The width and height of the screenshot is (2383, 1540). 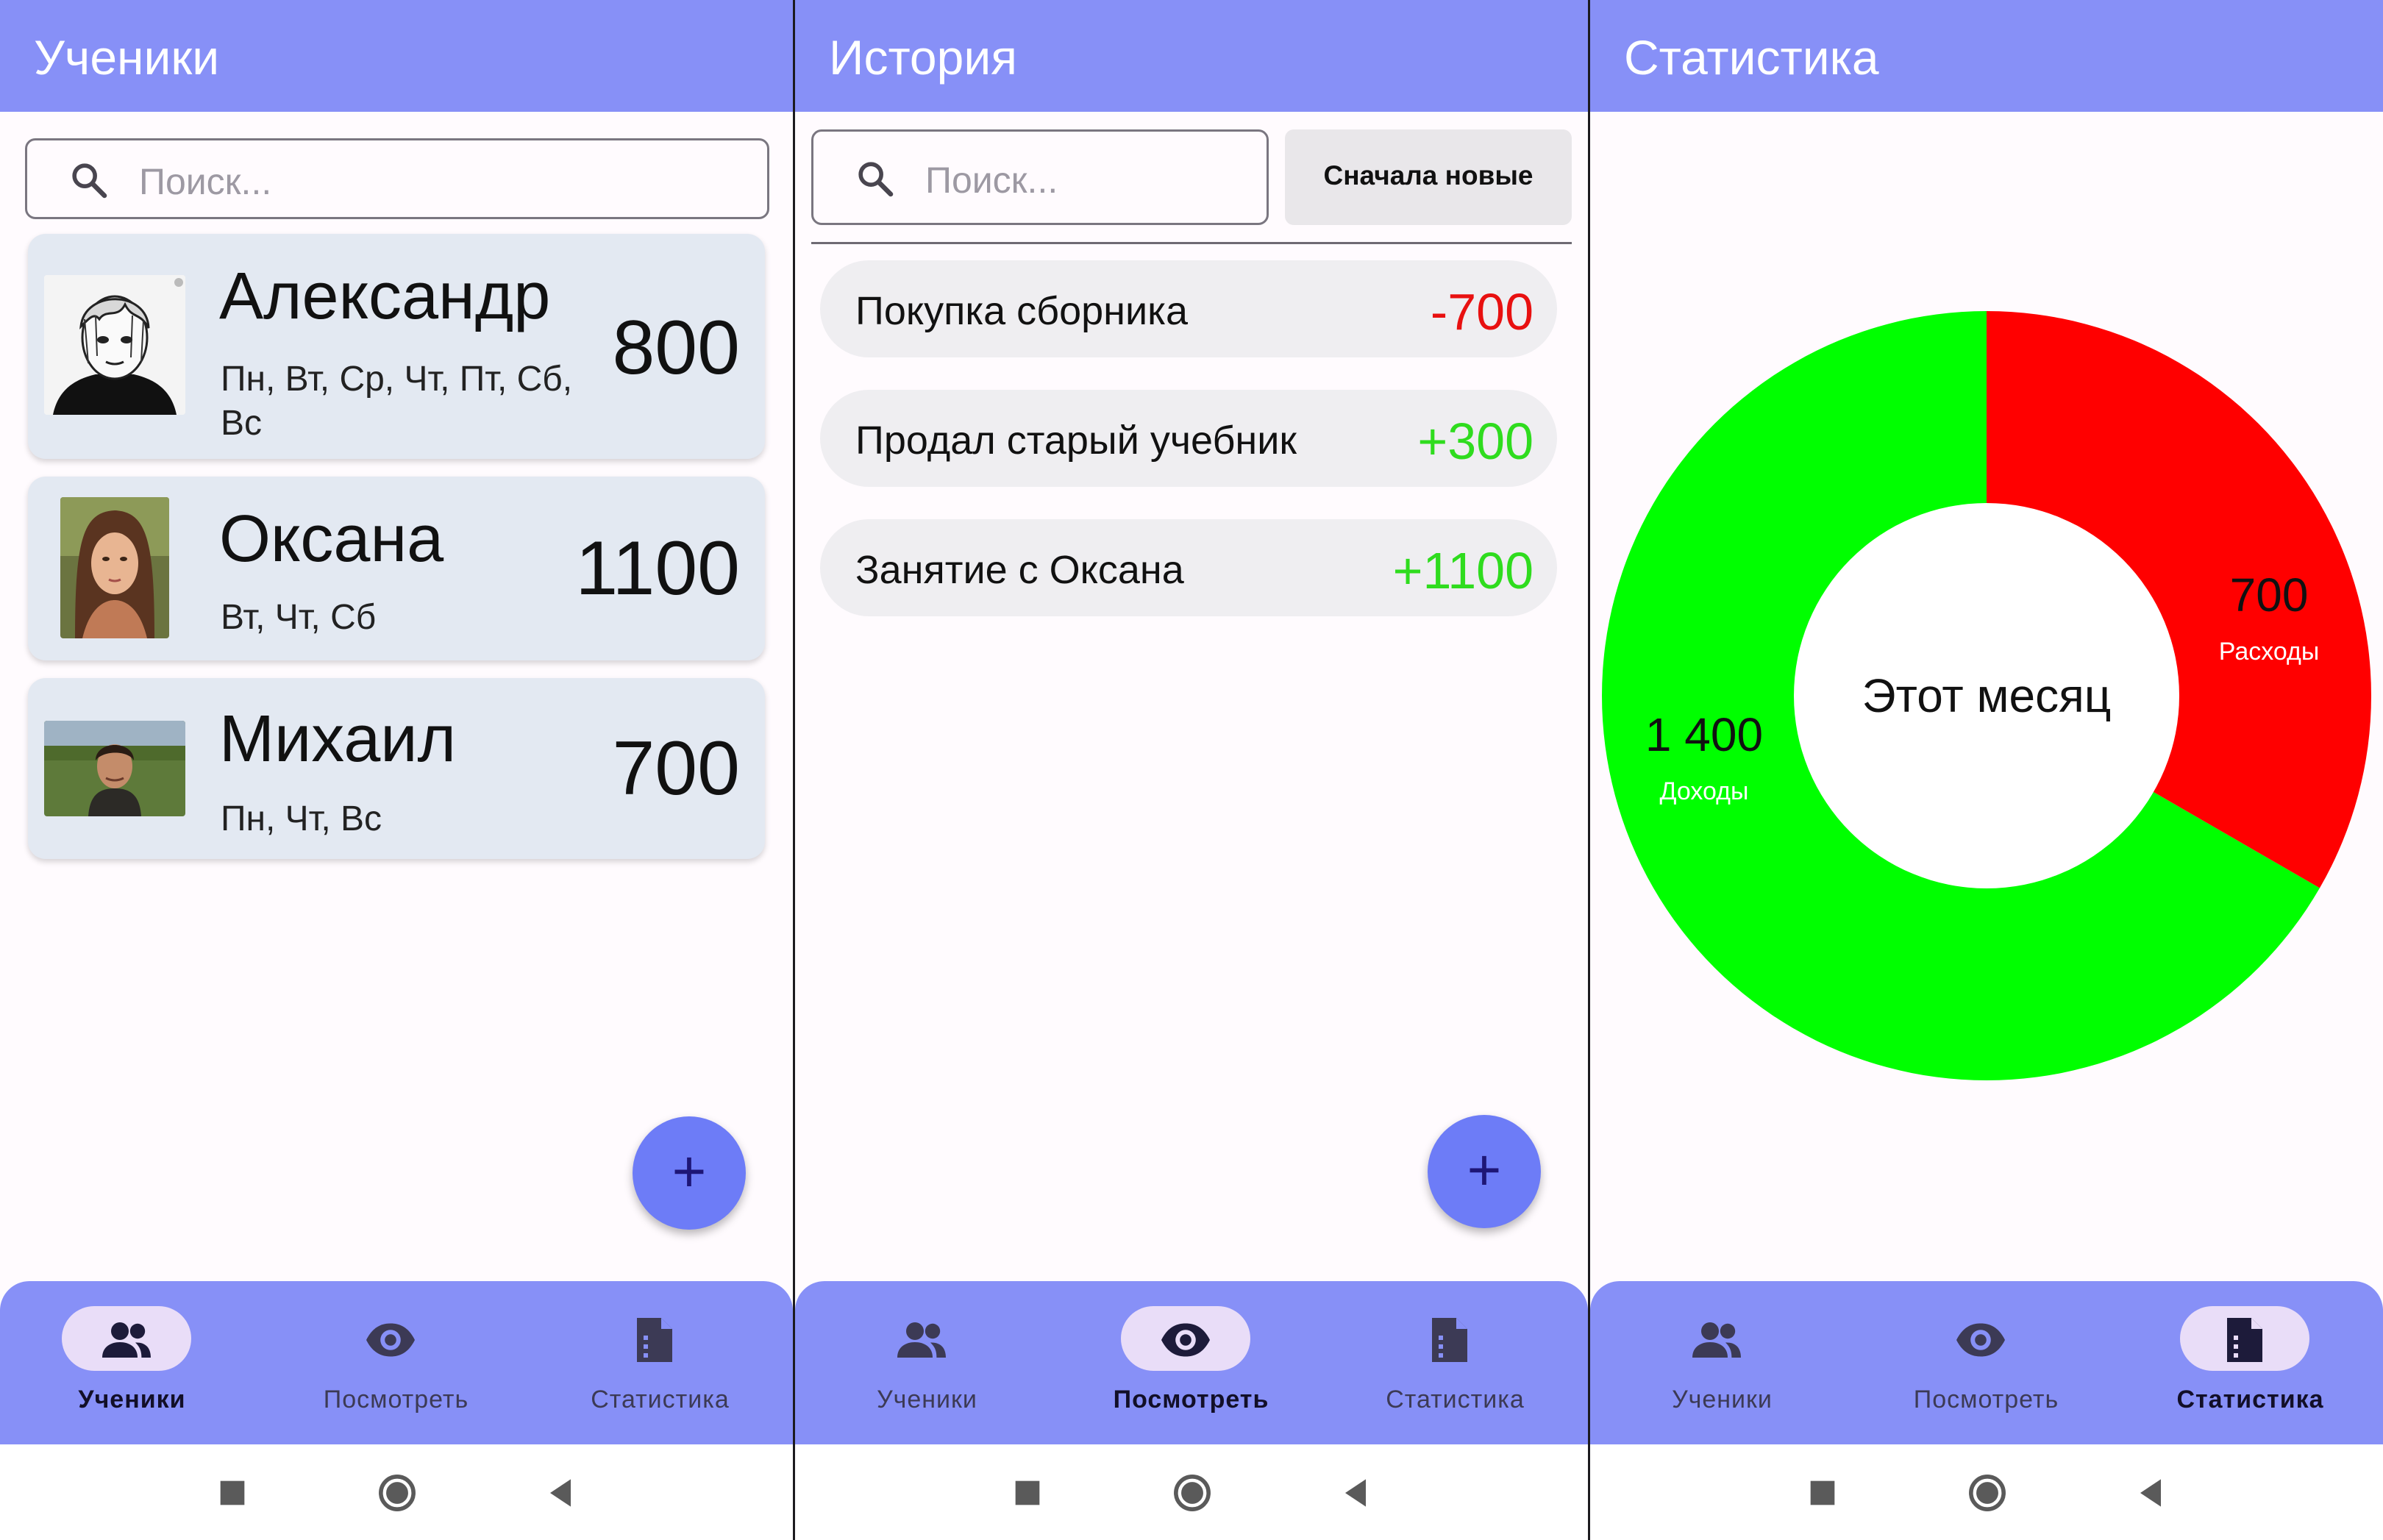 I want to click on app-bar: История, so click(x=1191, y=56).